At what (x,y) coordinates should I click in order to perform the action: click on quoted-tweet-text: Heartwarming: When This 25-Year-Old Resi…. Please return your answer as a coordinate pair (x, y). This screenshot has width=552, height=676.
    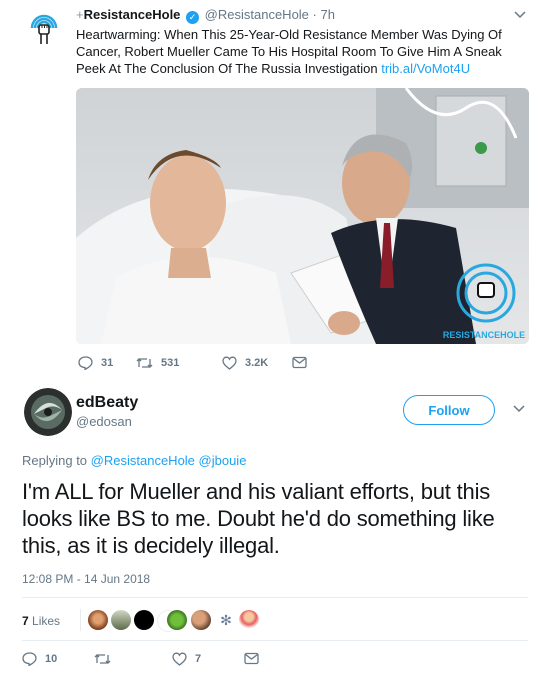
    Looking at the image, I should click on (296, 51).